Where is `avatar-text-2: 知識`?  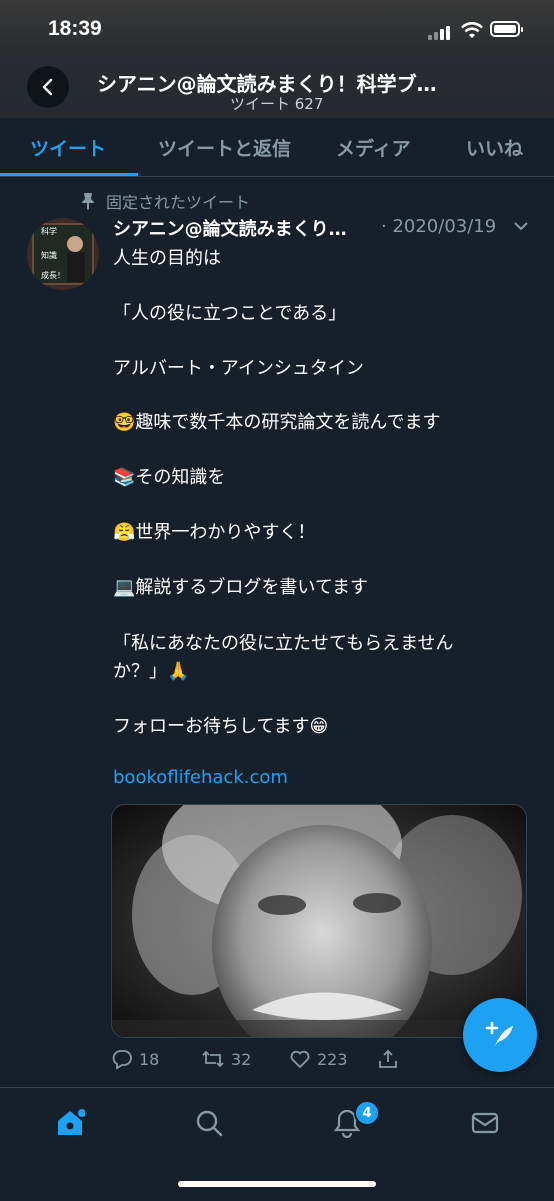
avatar-text-2: 知識 is located at coordinates (49, 255).